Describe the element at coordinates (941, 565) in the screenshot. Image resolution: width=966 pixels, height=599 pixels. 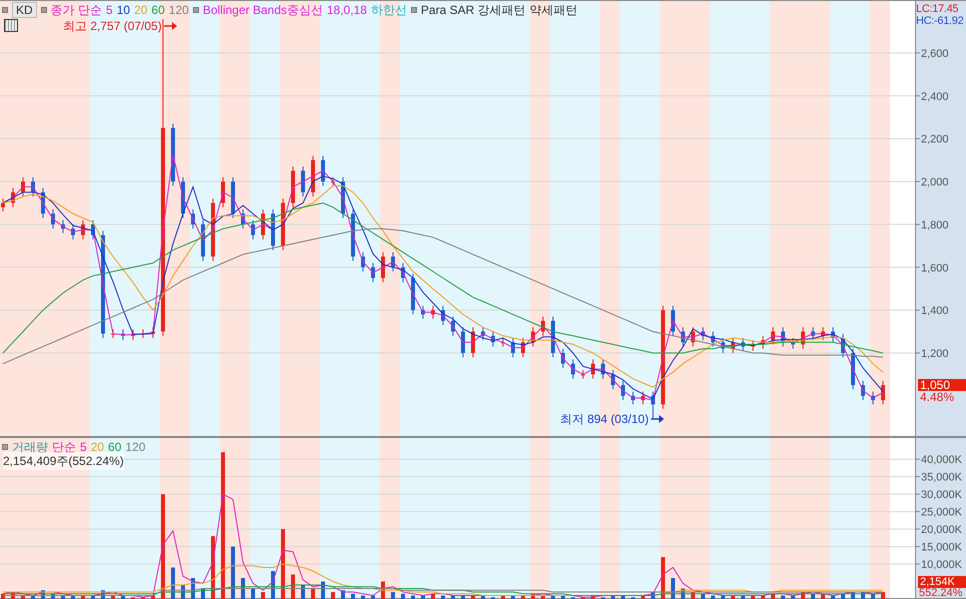
I see `axis-tick-label: 10,000K` at that location.